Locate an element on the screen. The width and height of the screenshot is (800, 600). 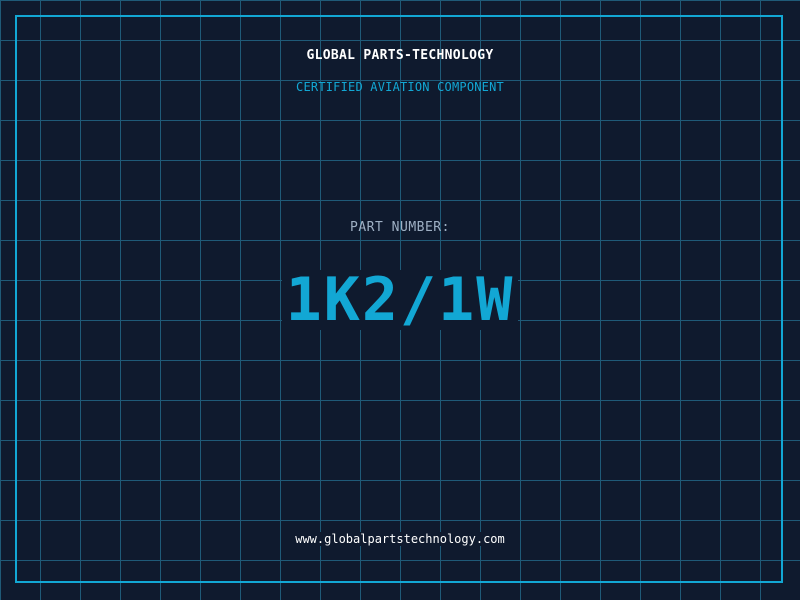
part-number-value: 1K2/1W is located at coordinates (400, 300).